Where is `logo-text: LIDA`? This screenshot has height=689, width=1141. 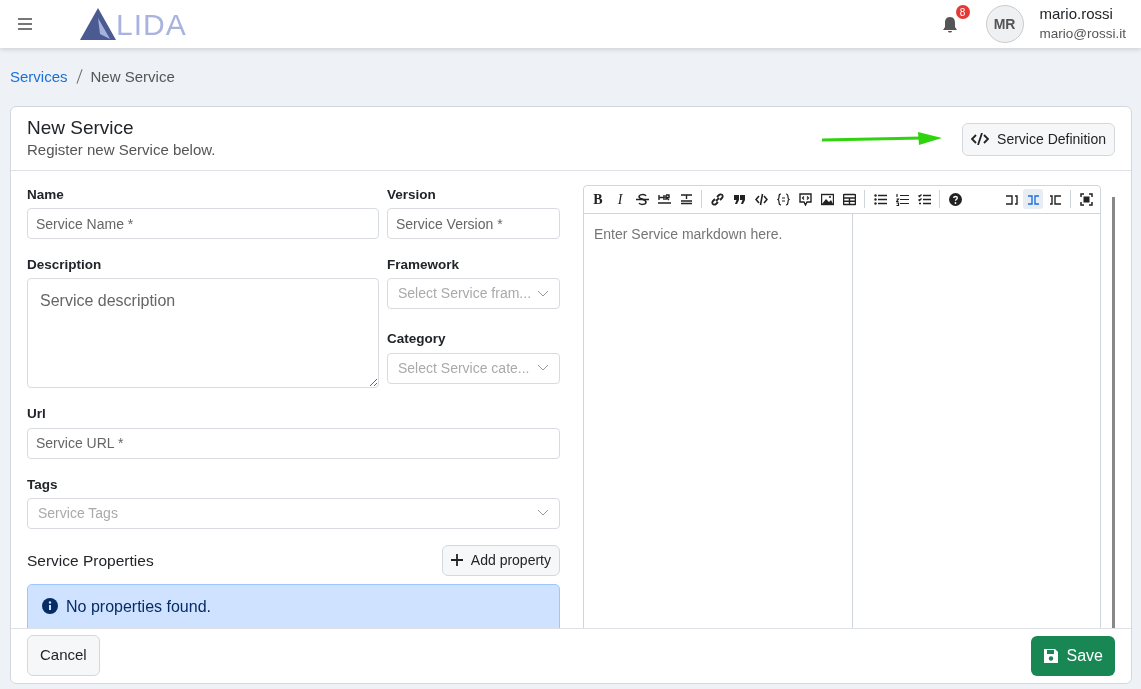 logo-text: LIDA is located at coordinates (151, 25).